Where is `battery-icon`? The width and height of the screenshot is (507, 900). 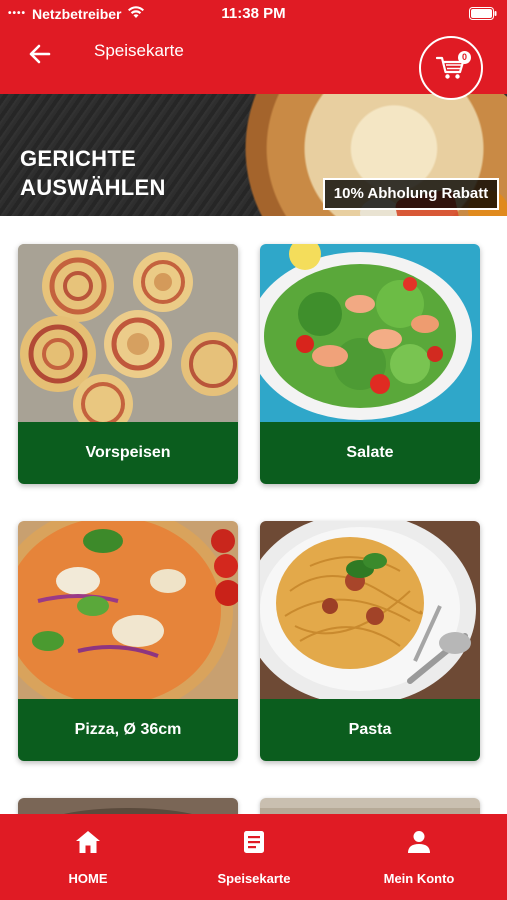 battery-icon is located at coordinates (483, 16).